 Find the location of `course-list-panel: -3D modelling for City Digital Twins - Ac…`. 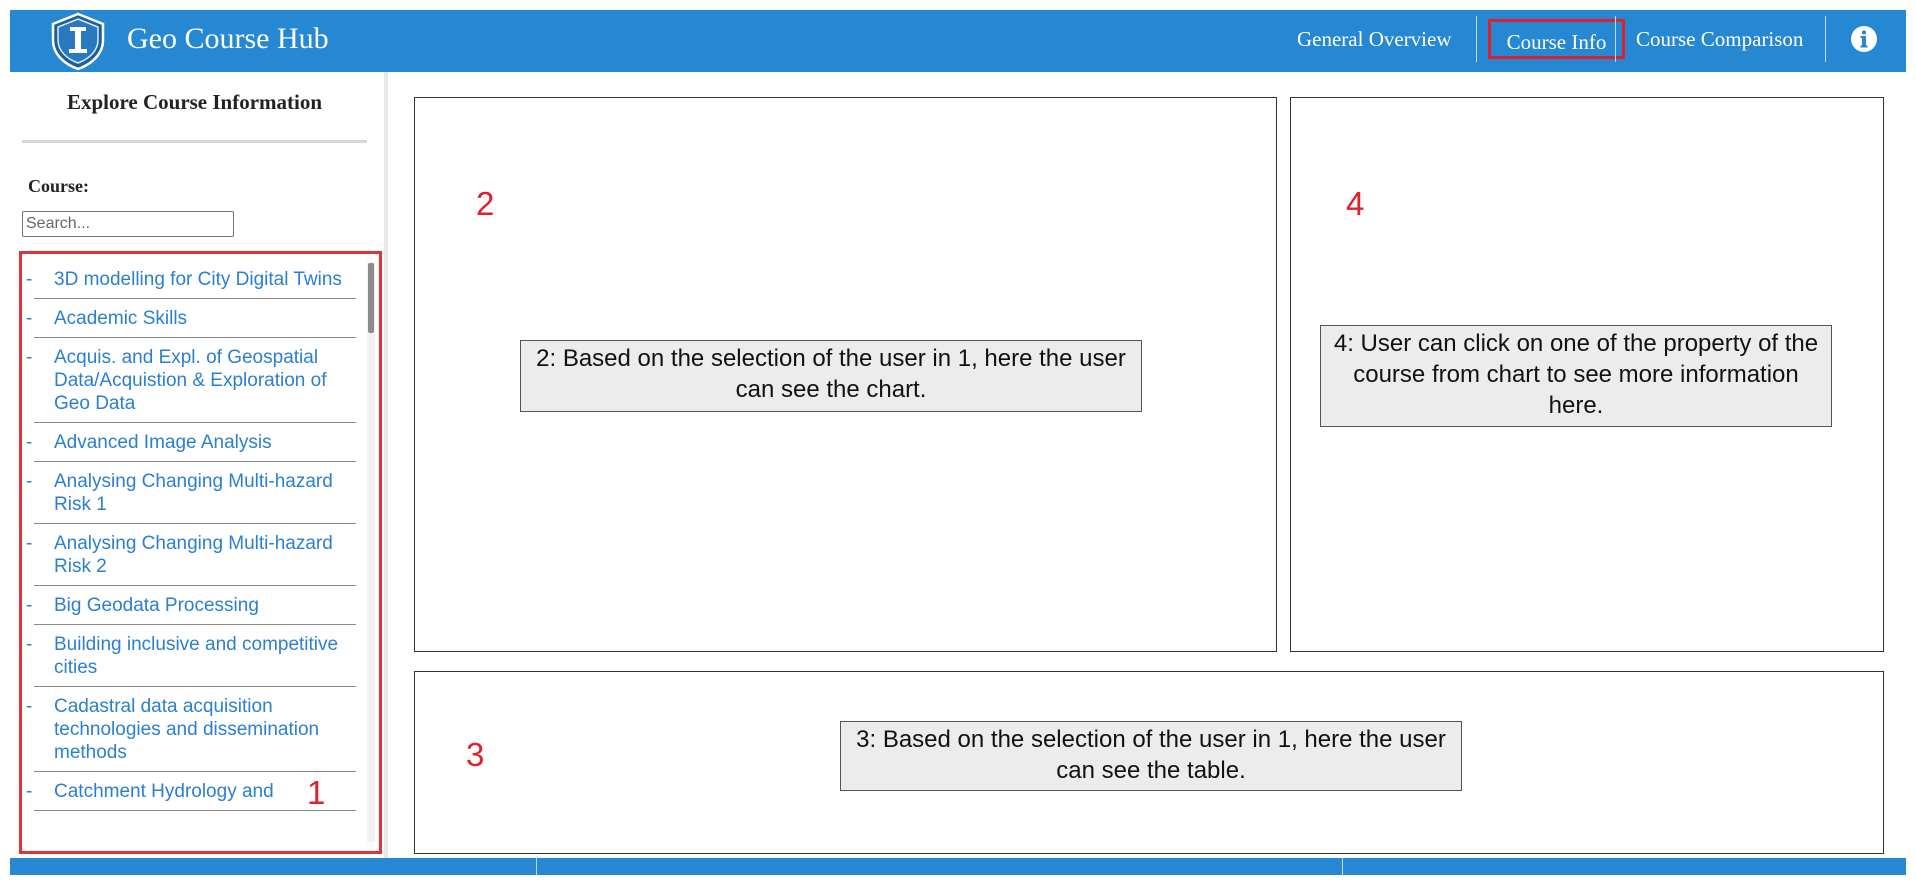

course-list-panel: -3D modelling for City Digital Twins - Ac… is located at coordinates (200, 552).